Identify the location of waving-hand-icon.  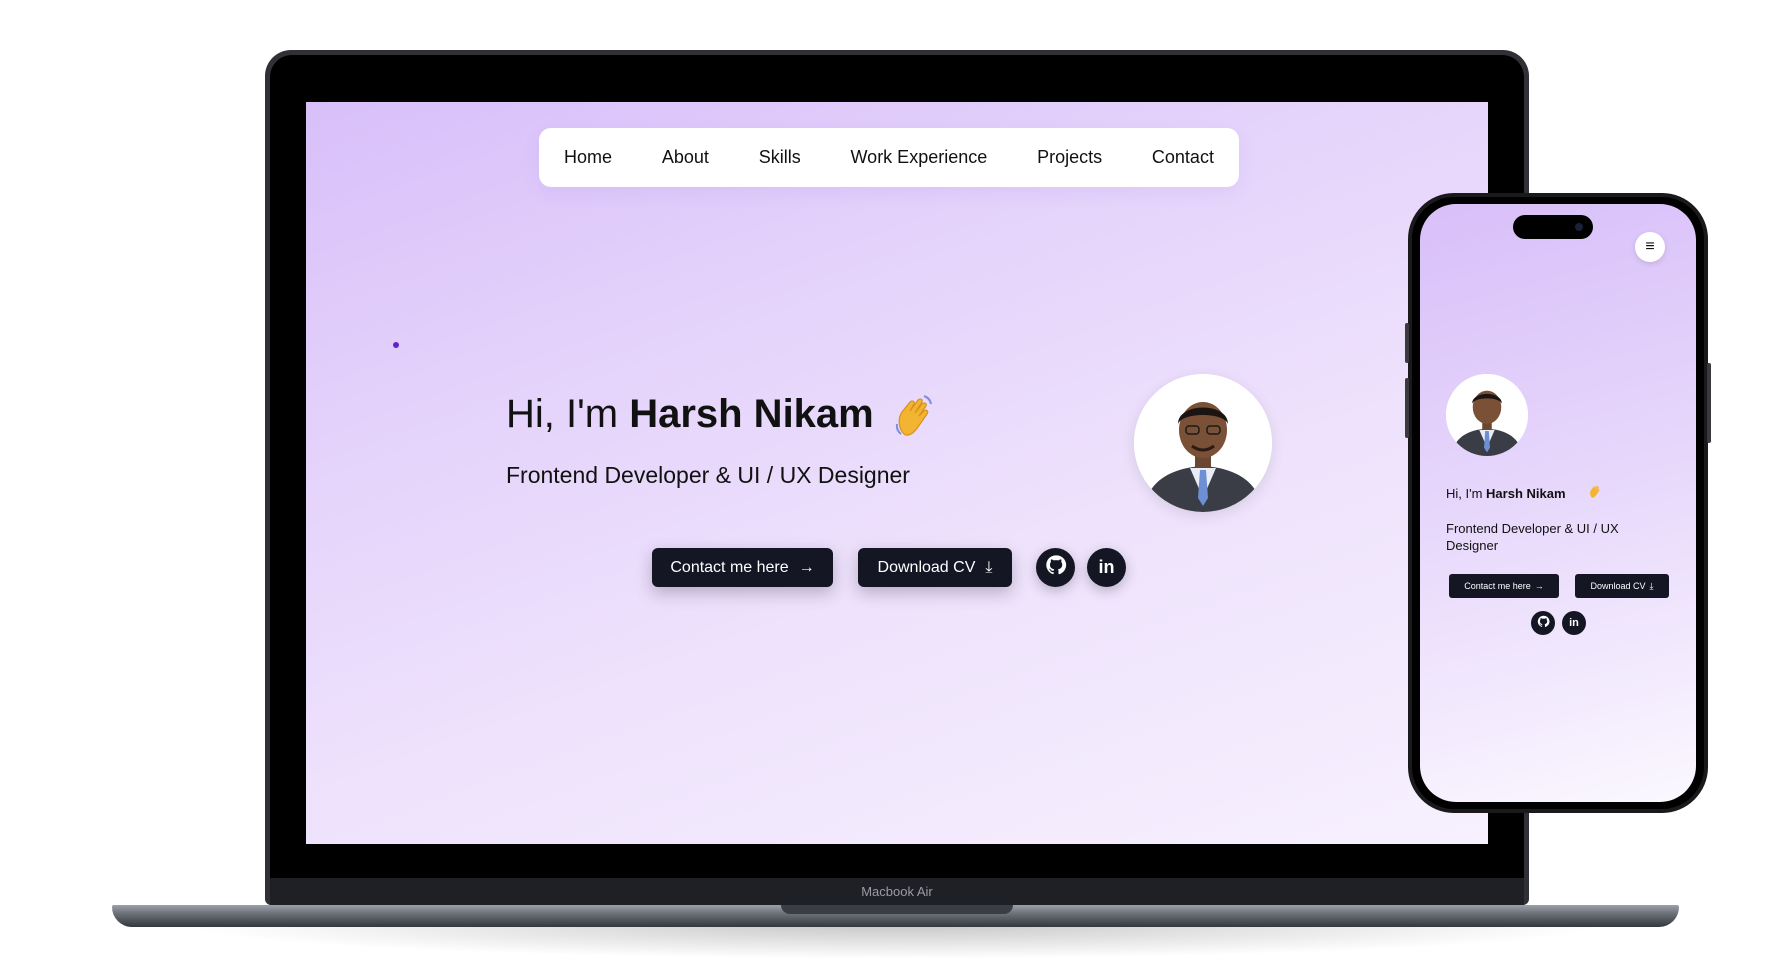
(914, 419).